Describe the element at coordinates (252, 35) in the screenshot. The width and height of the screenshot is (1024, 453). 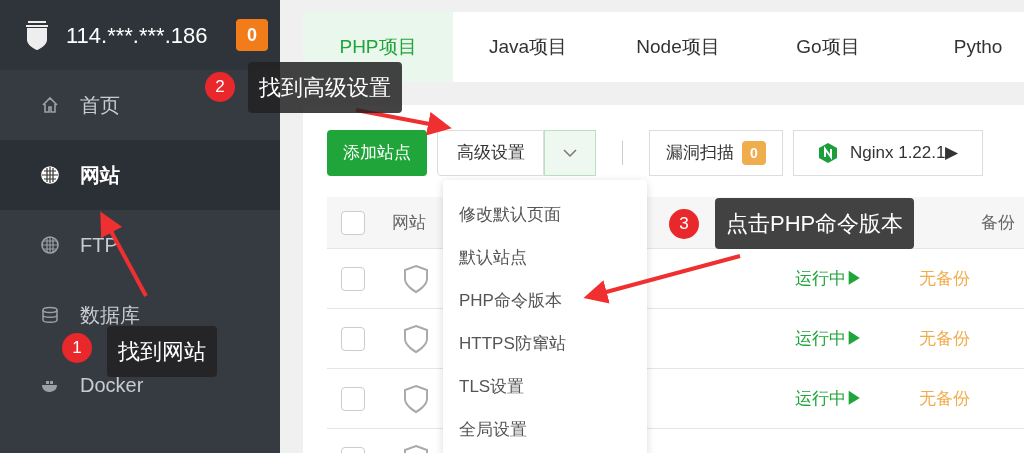
I see `notification-badge: 0` at that location.